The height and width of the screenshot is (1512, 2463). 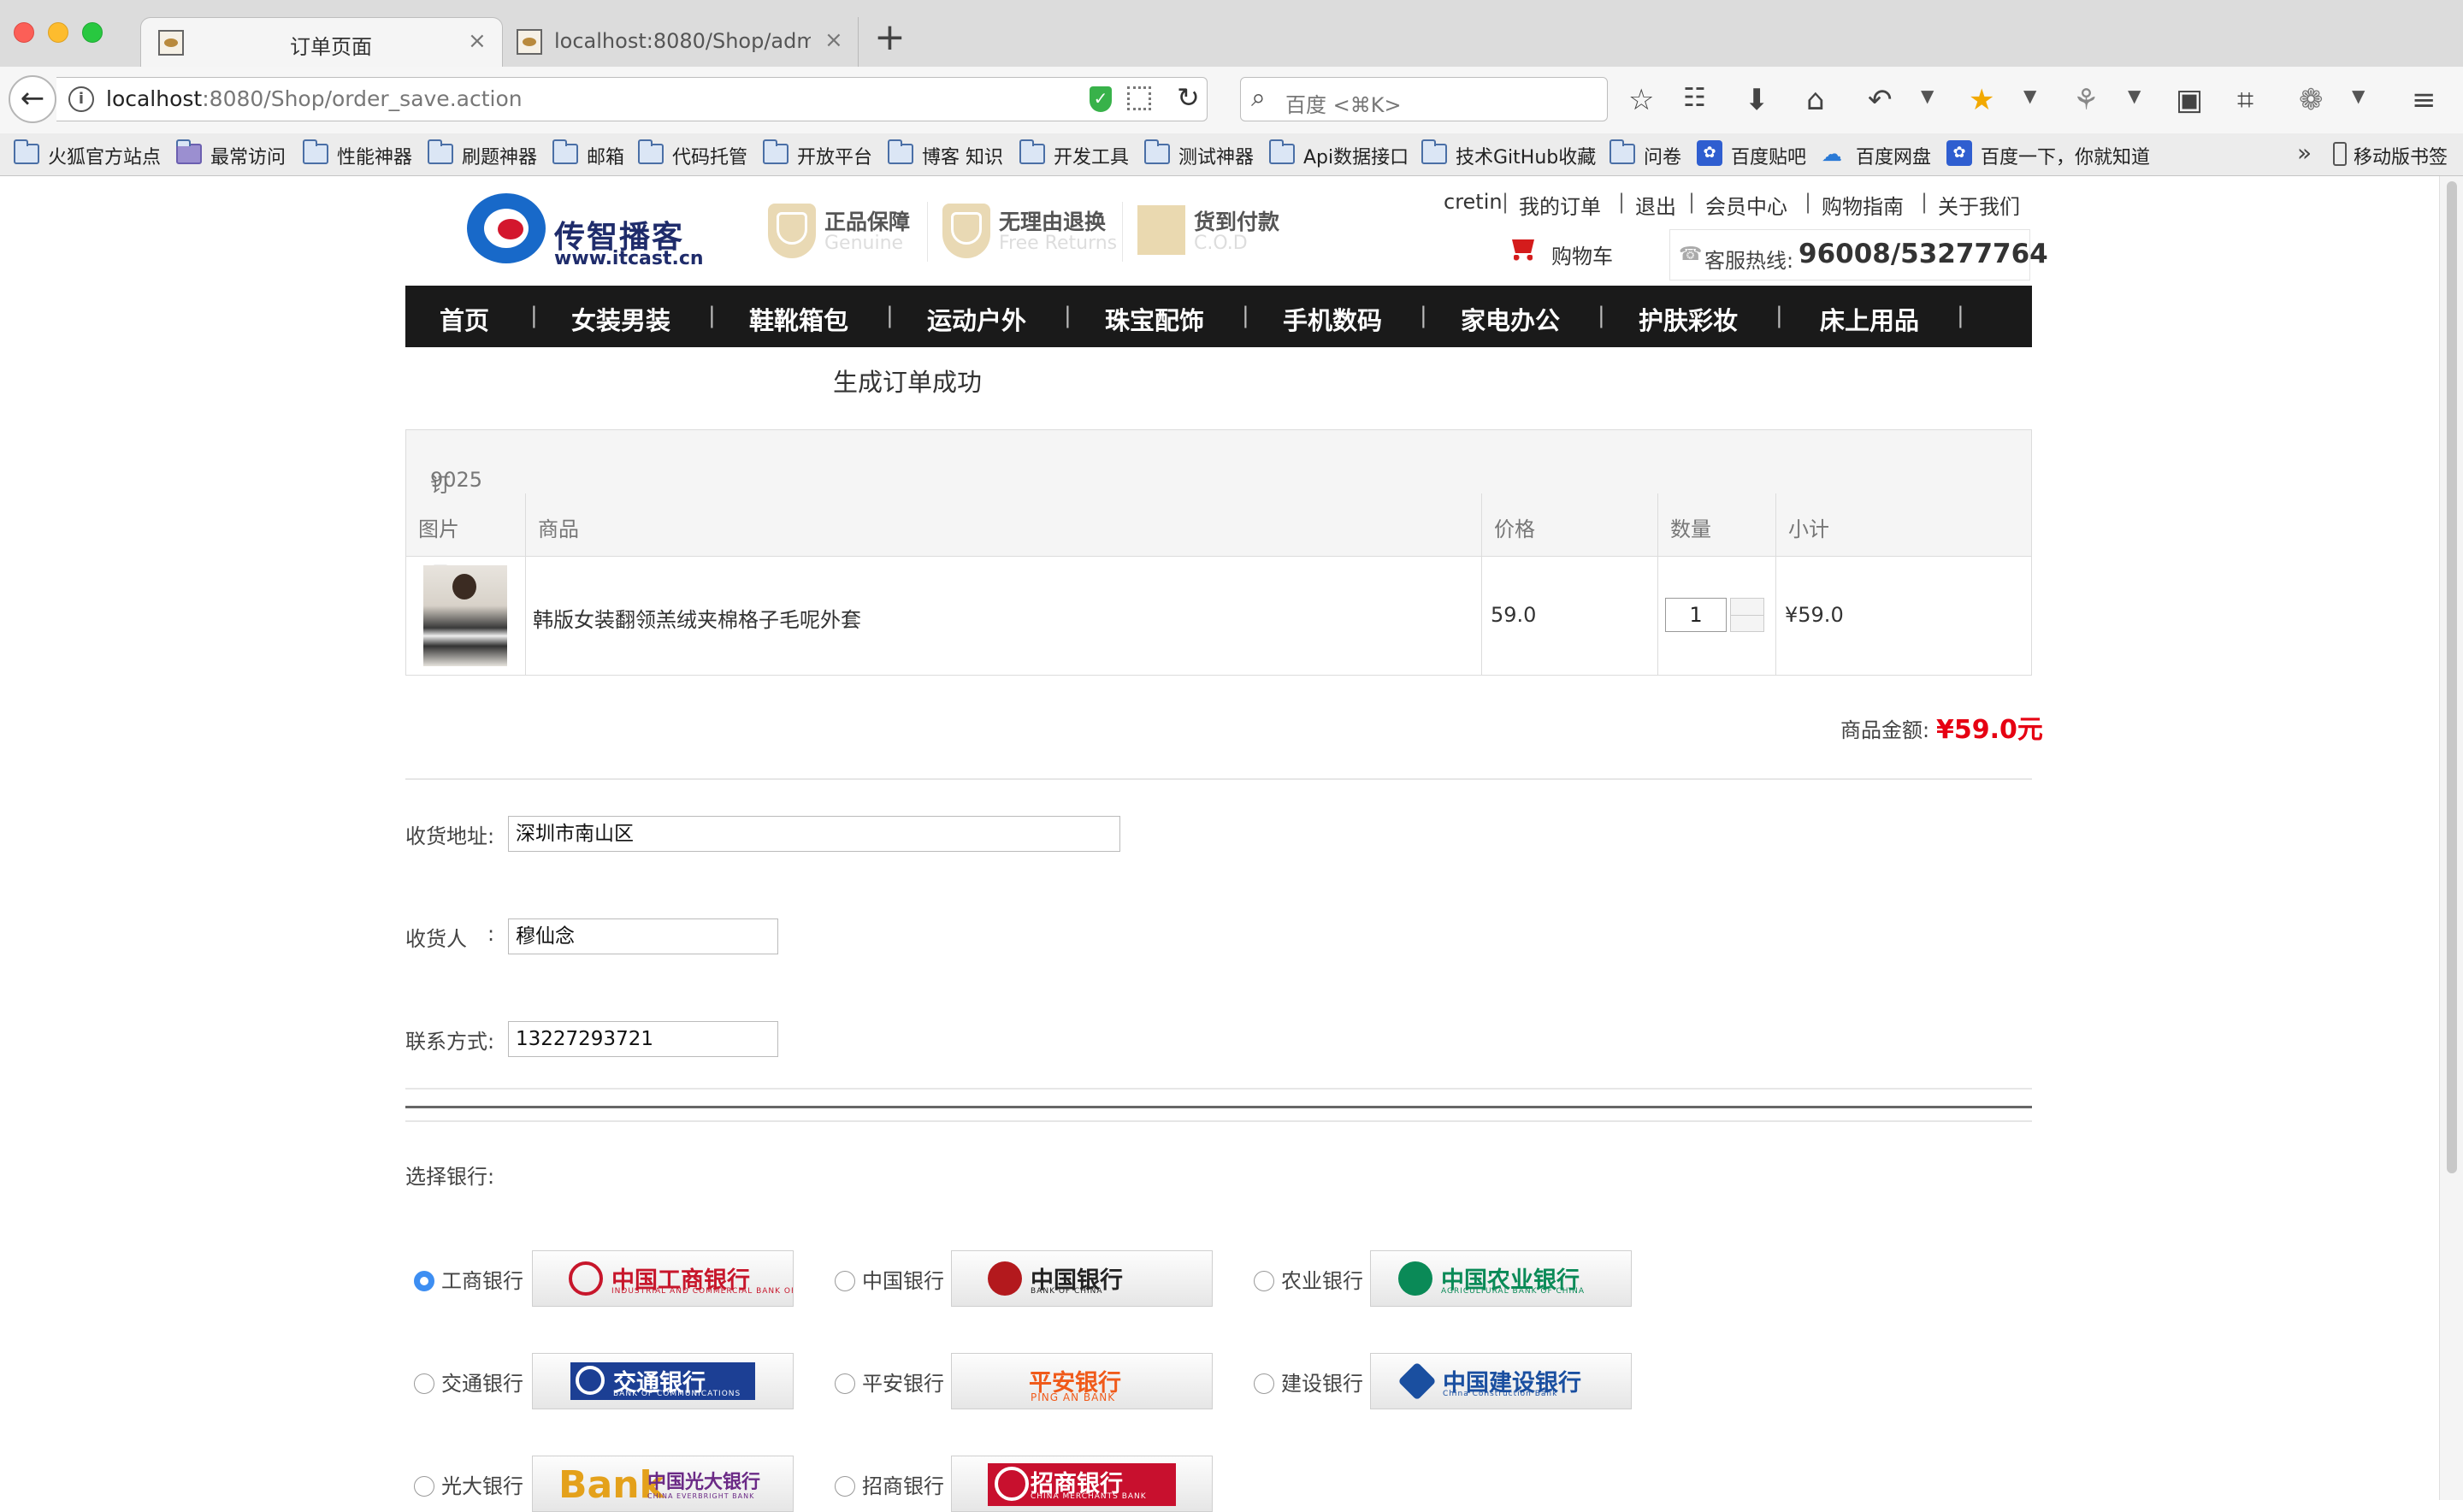 What do you see at coordinates (1264, 1383) in the screenshot?
I see `radio-ccb` at bounding box center [1264, 1383].